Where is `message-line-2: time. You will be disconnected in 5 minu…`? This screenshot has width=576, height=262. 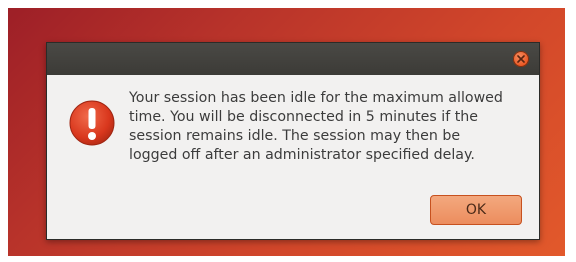 message-line-2: time. You will be disconnected in 5 minu… is located at coordinates (304, 117).